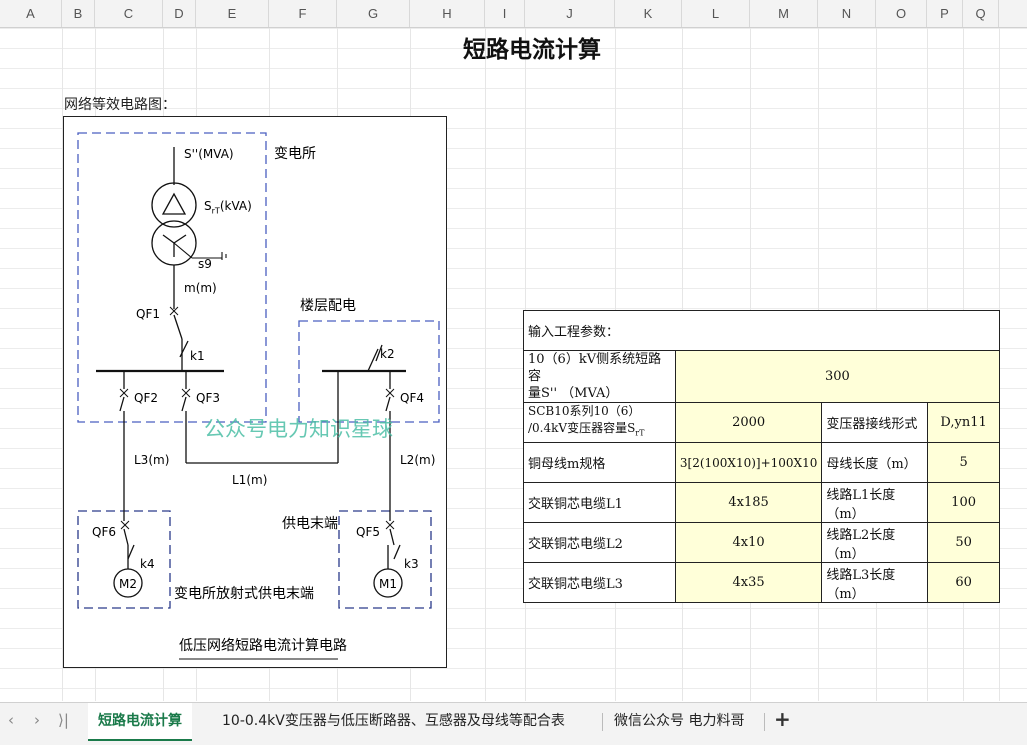 This screenshot has width=1027, height=745. What do you see at coordinates (761, 330) in the screenshot?
I see `params-header: 输入工程参数：` at bounding box center [761, 330].